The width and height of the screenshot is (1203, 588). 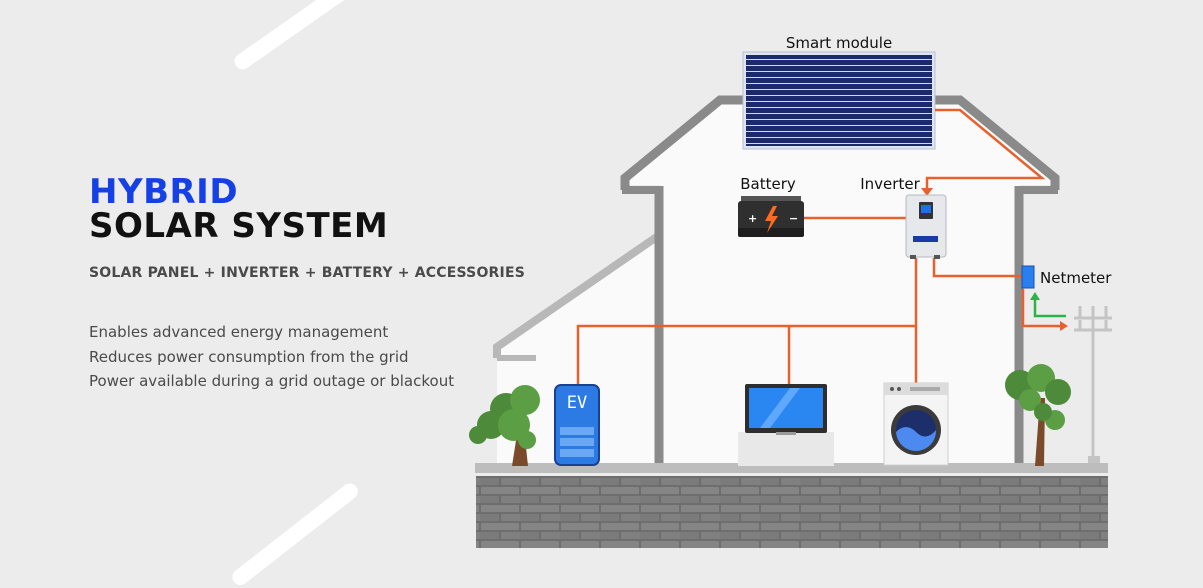 I want to click on battery: + −, so click(x=771, y=216).